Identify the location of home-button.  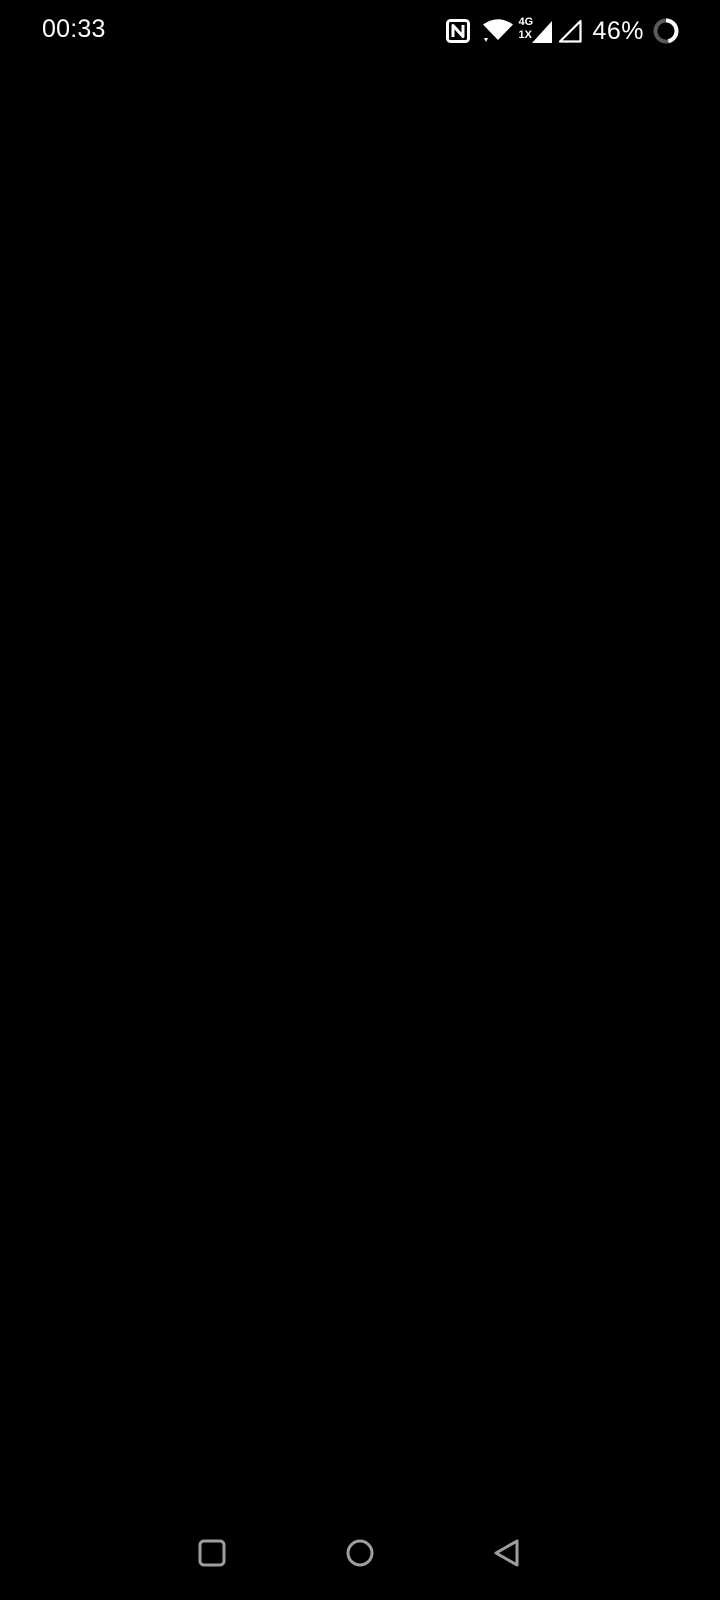
(360, 1553).